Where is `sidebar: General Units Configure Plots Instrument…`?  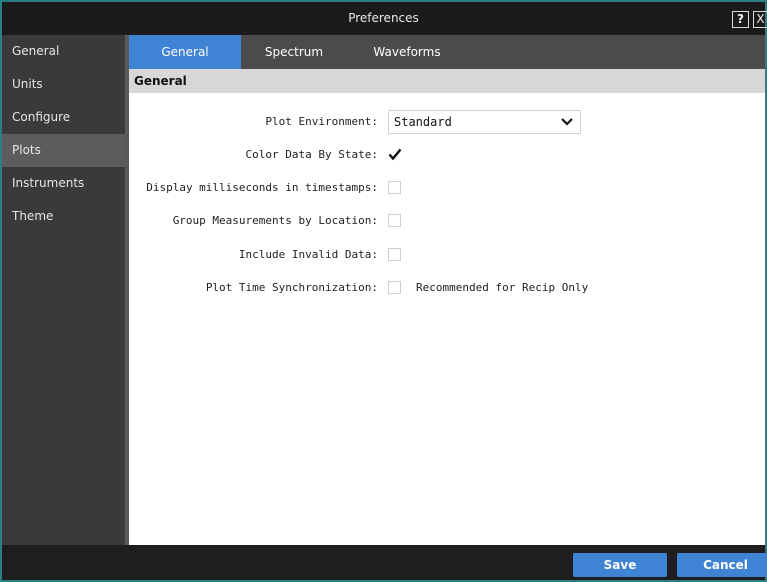
sidebar: General Units Configure Plots Instrument… is located at coordinates (63, 290).